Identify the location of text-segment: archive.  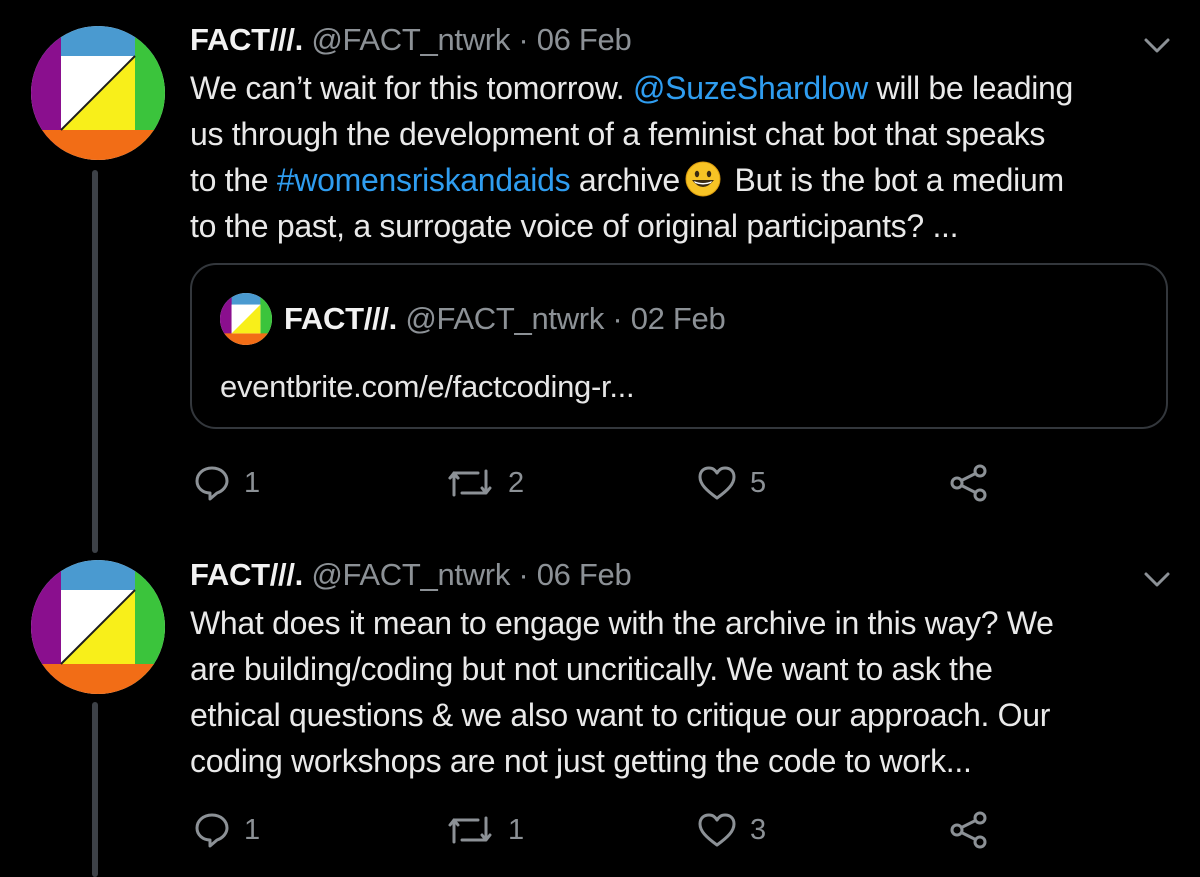
(625, 180).